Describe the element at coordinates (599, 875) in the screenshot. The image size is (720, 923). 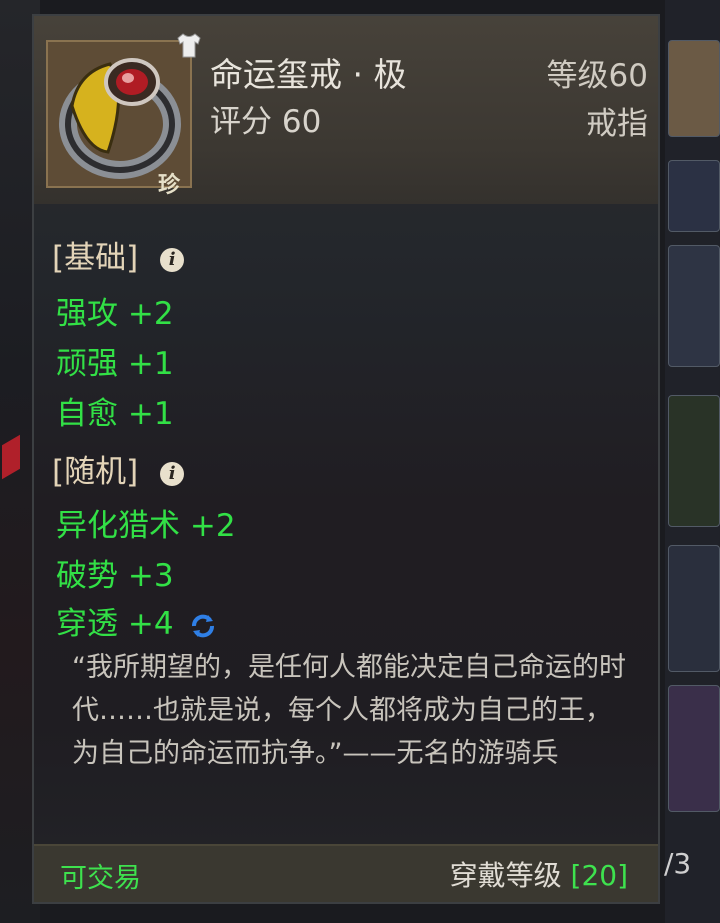
I see `wear-level-value: [20]` at that location.